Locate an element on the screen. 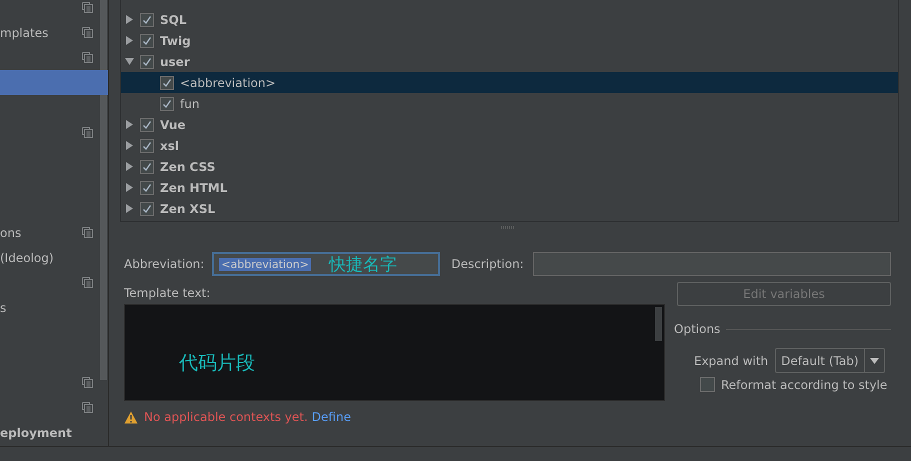 This screenshot has width=911, height=461. warning-icon is located at coordinates (131, 417).